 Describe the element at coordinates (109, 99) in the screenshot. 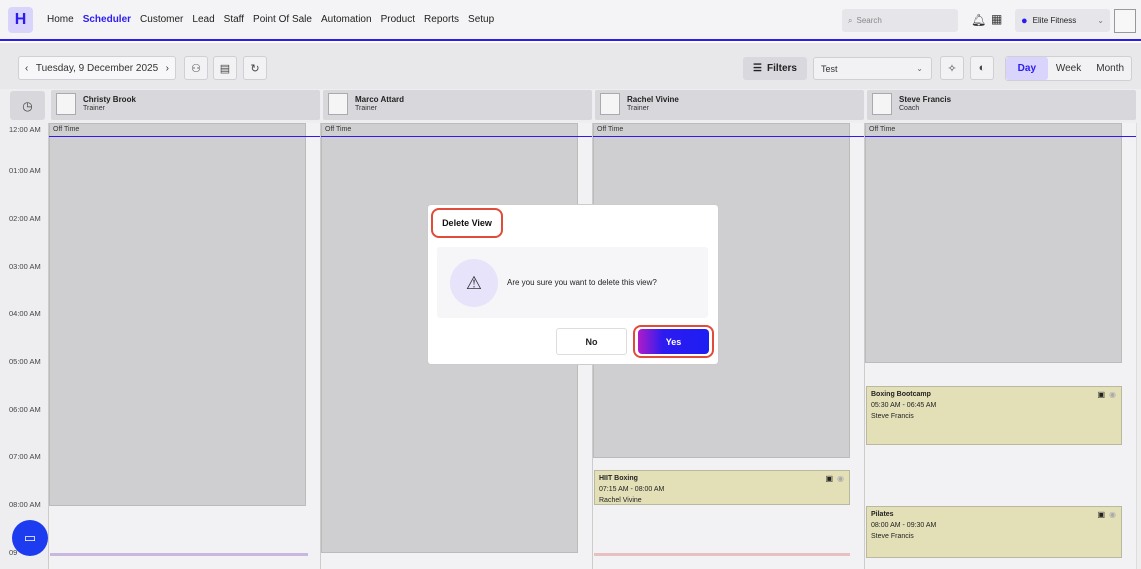

I see `staff-name: Christy Brook` at that location.